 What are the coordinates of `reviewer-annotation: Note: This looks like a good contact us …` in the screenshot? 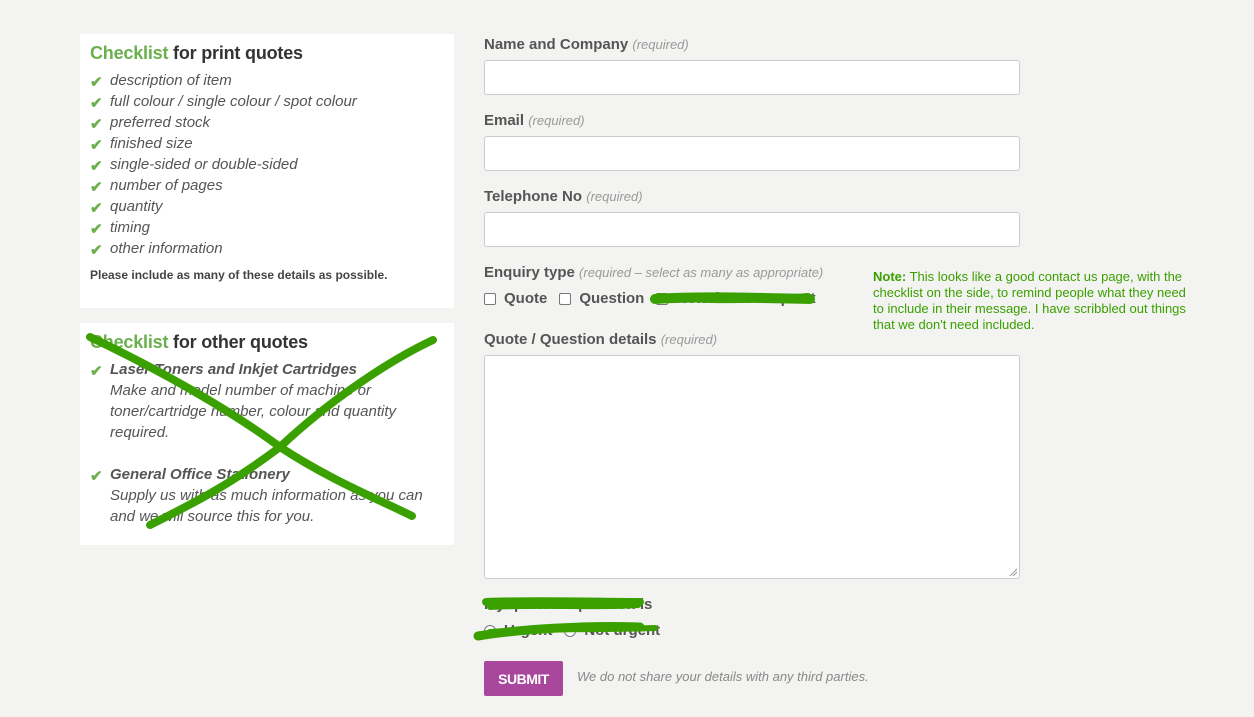 It's located at (1029, 300).